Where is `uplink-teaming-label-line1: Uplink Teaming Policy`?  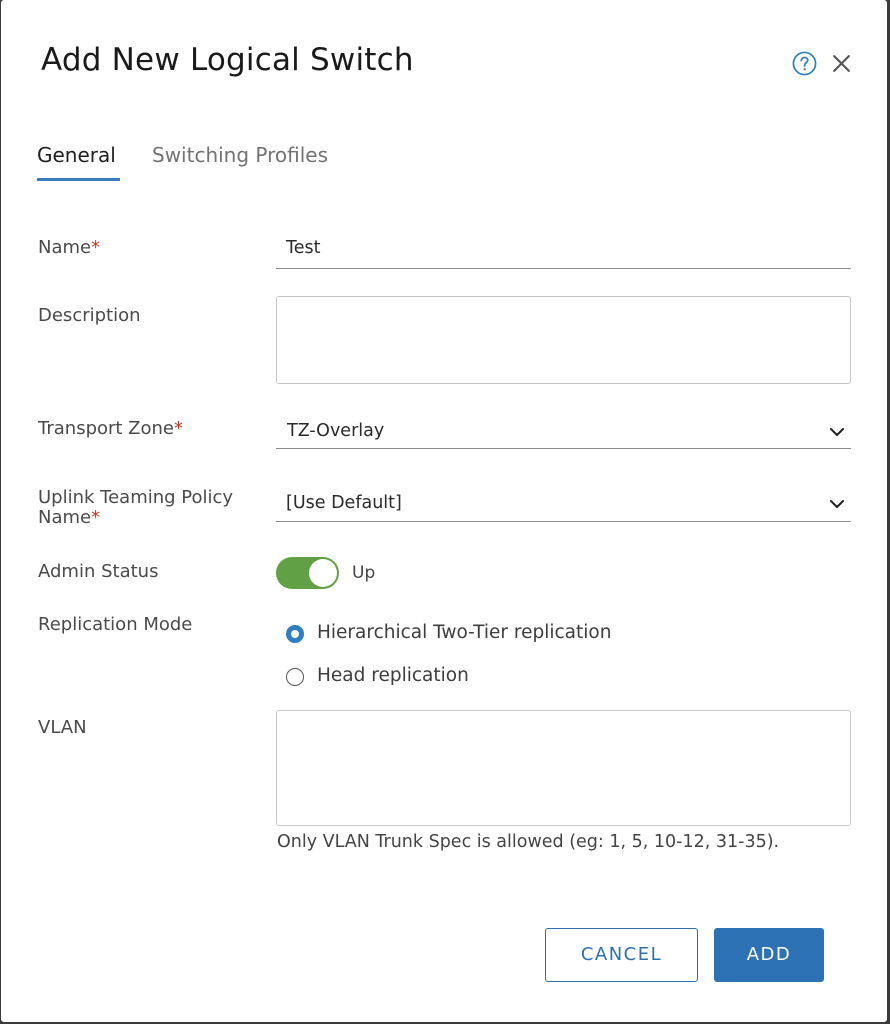 uplink-teaming-label-line1: Uplink Teaming Policy is located at coordinates (136, 497).